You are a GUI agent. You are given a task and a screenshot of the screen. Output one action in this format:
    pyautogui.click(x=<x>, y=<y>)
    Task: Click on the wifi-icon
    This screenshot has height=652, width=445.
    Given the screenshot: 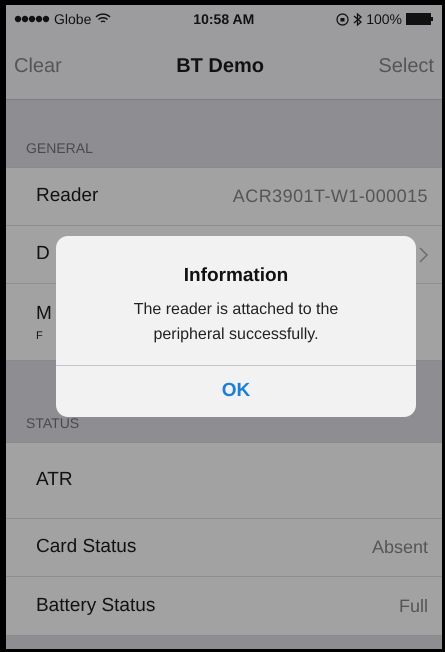 What is the action you would take?
    pyautogui.click(x=103, y=19)
    